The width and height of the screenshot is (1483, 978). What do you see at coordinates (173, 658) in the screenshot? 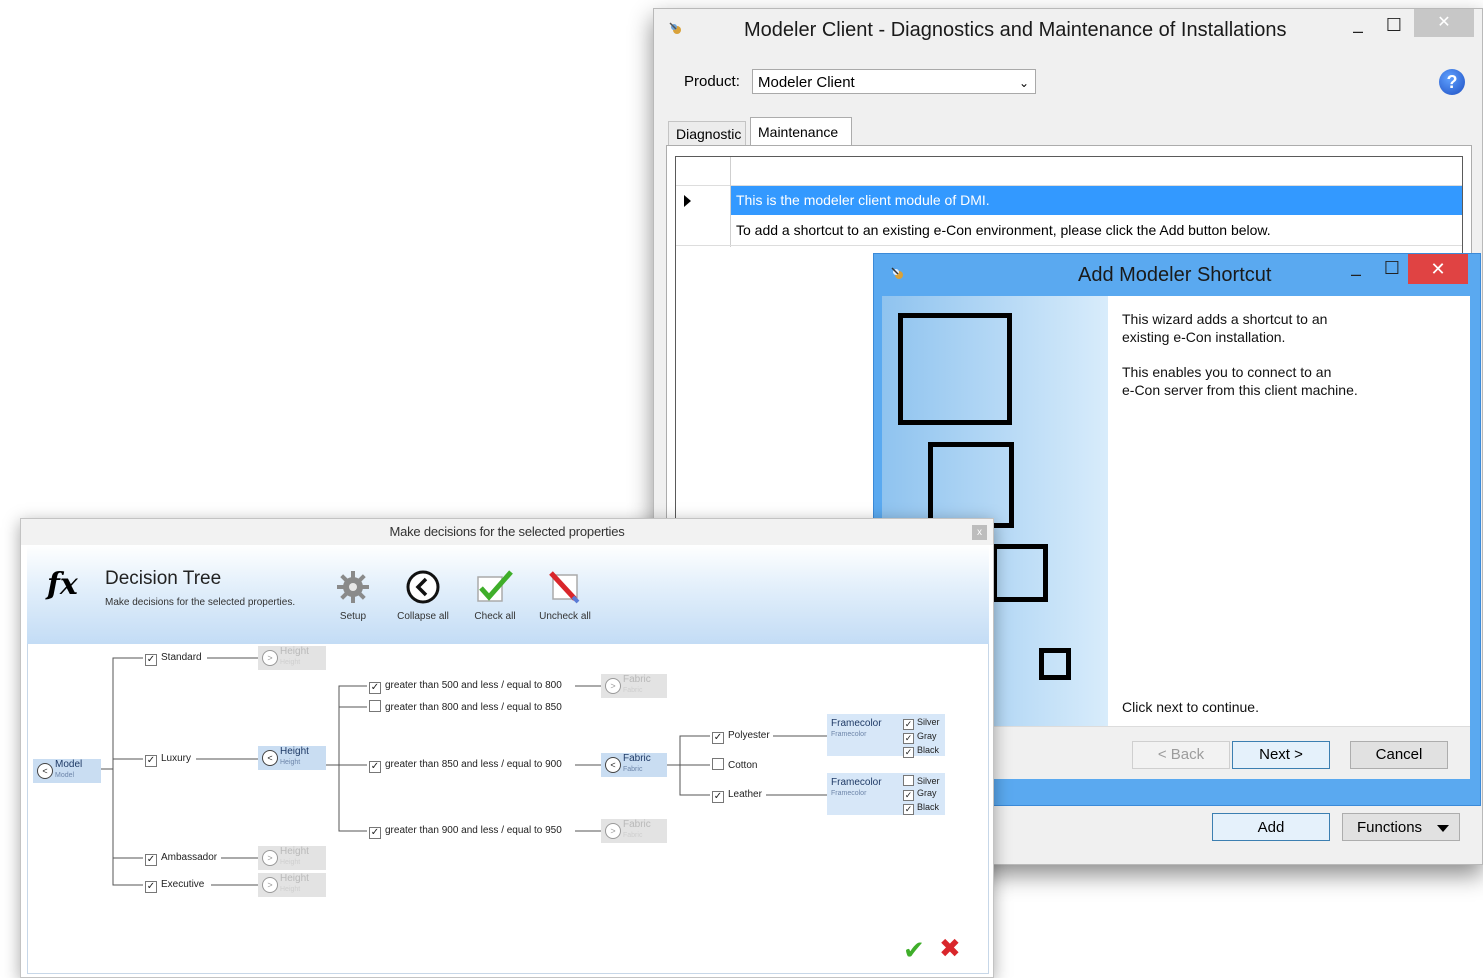
I see `model-option-standard: ✓ Standard` at bounding box center [173, 658].